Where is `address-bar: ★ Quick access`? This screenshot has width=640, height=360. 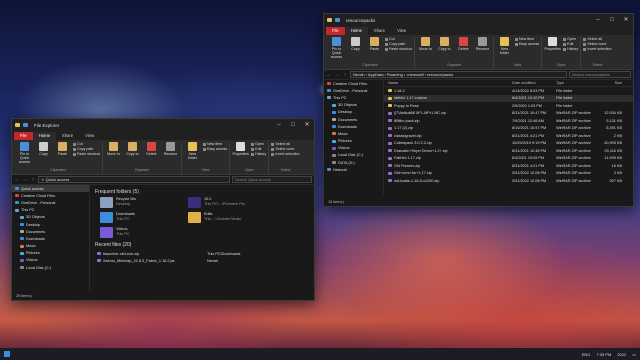 address-bar: ★ Quick access is located at coordinates (134, 179).